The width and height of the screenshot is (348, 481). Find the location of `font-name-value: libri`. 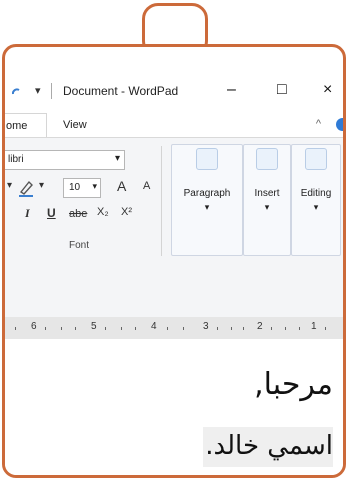

font-name-value: libri is located at coordinates (16, 159).